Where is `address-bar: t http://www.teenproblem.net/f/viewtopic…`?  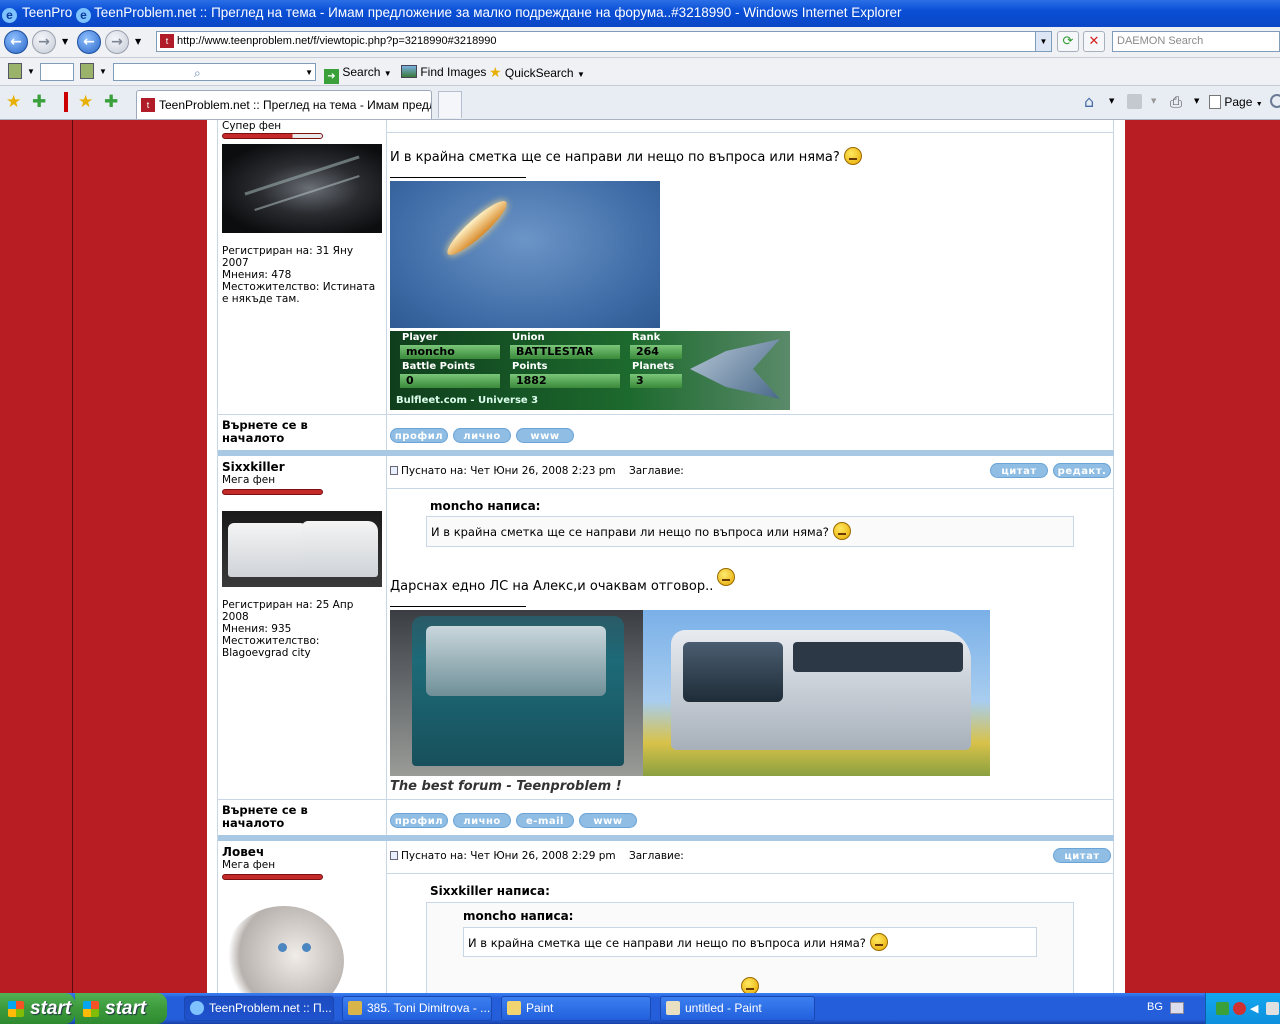 address-bar: t http://www.teenproblem.net/f/viewtopic… is located at coordinates (604, 41).